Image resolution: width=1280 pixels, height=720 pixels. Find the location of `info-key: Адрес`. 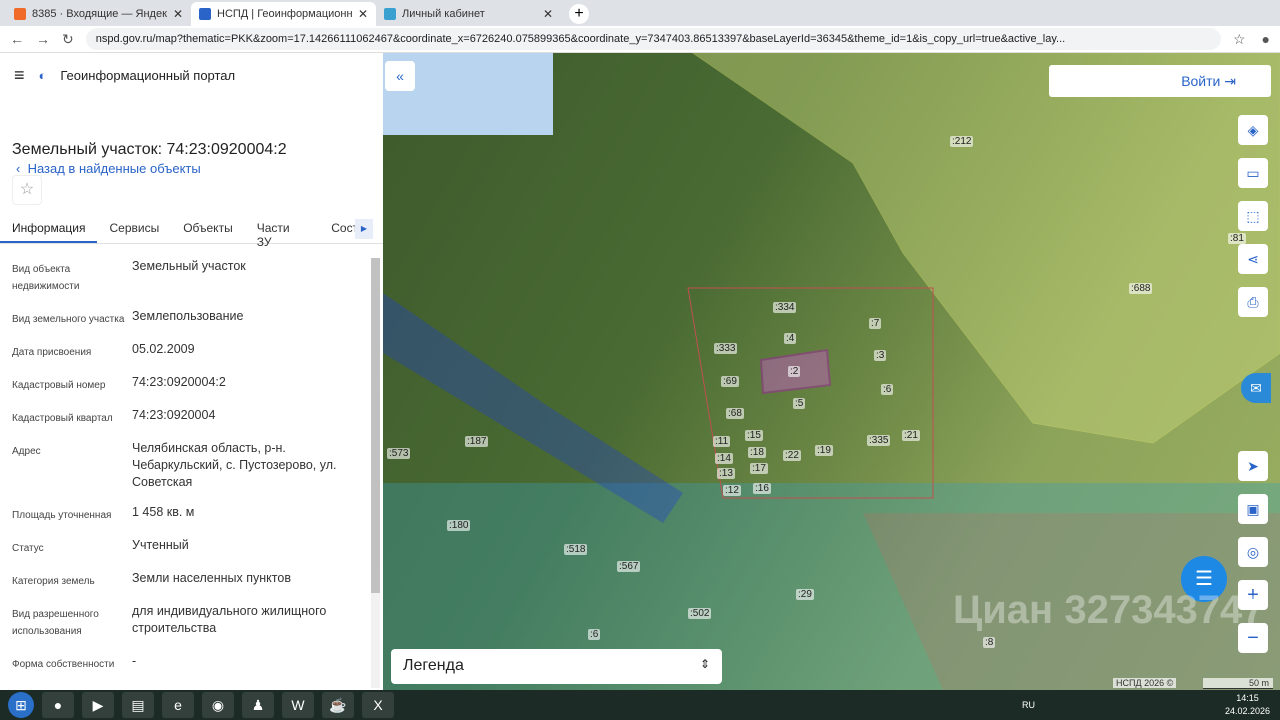

info-key: Адрес is located at coordinates (26, 451).